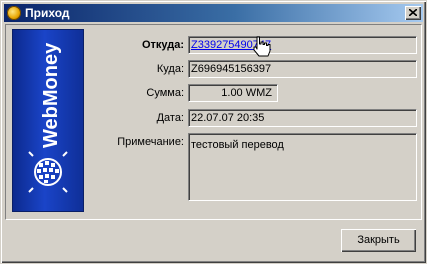 The image size is (427, 264). What do you see at coordinates (14, 13) in the screenshot?
I see `webmoney-coin-icon` at bounding box center [14, 13].